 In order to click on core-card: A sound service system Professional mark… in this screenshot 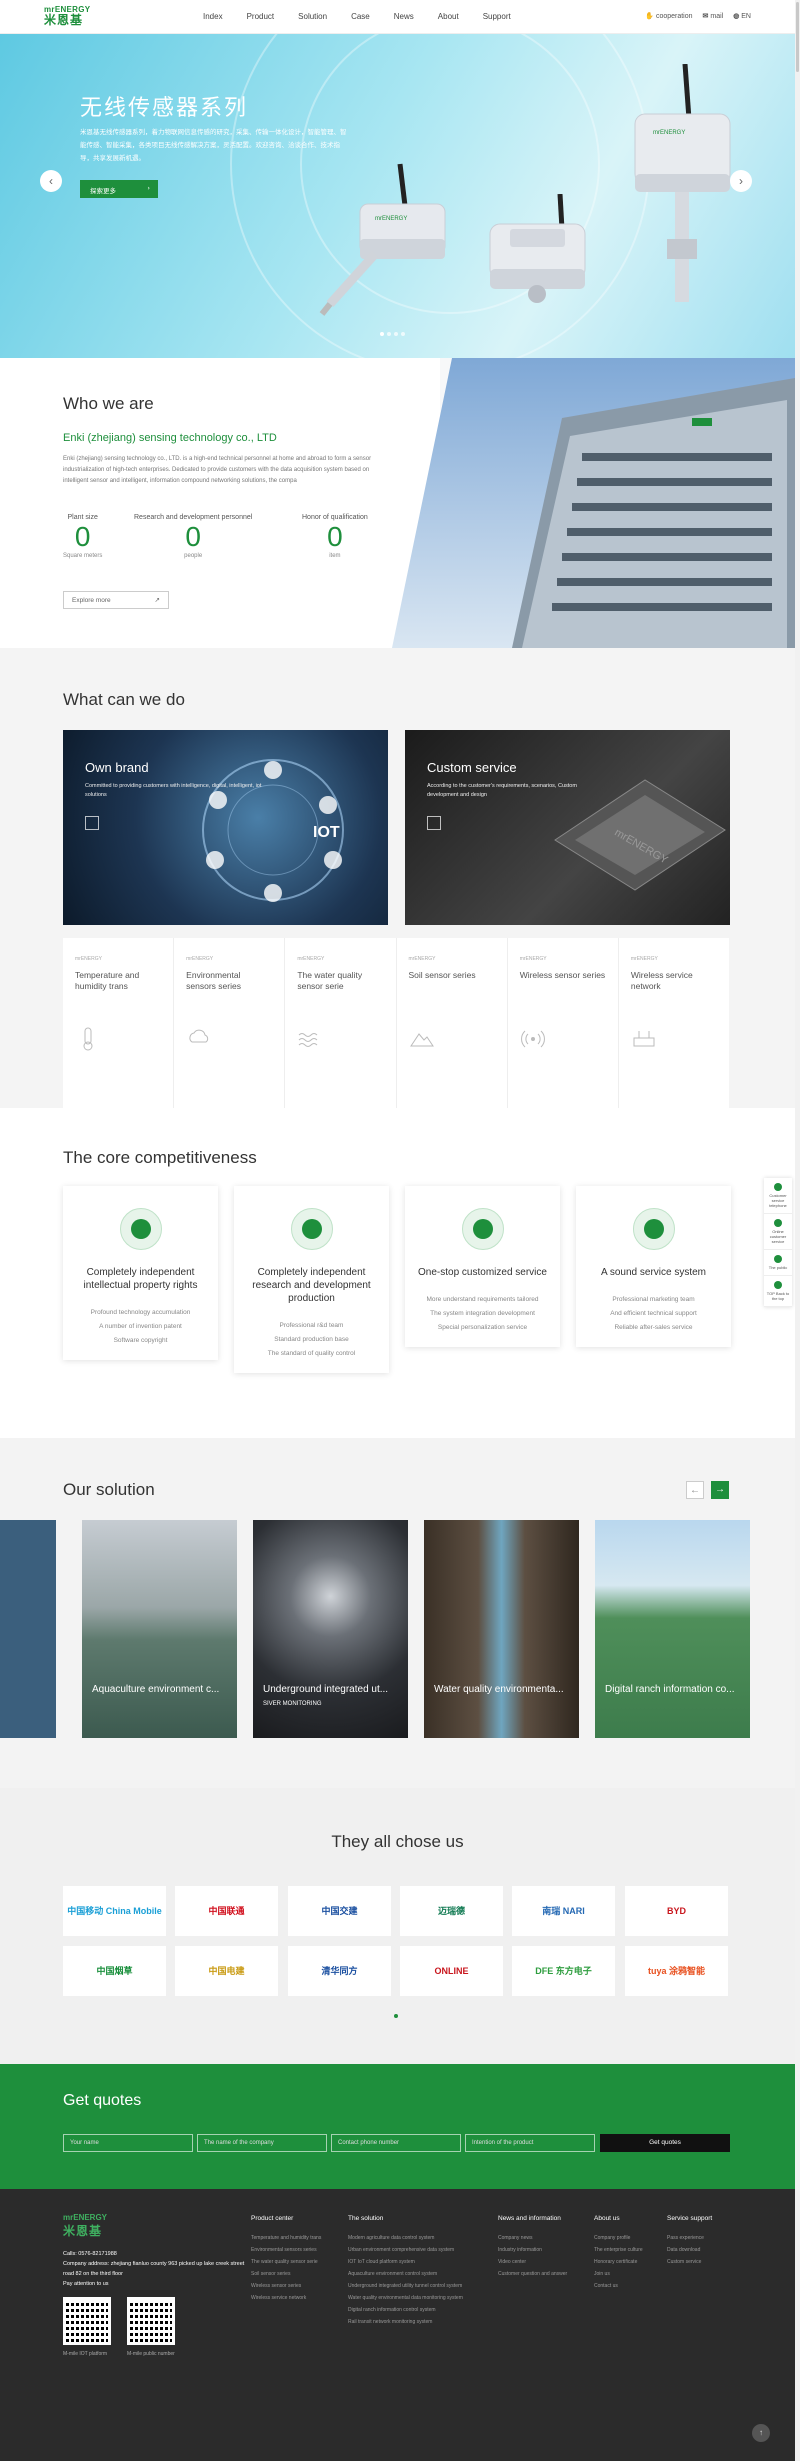, I will do `click(653, 1266)`.